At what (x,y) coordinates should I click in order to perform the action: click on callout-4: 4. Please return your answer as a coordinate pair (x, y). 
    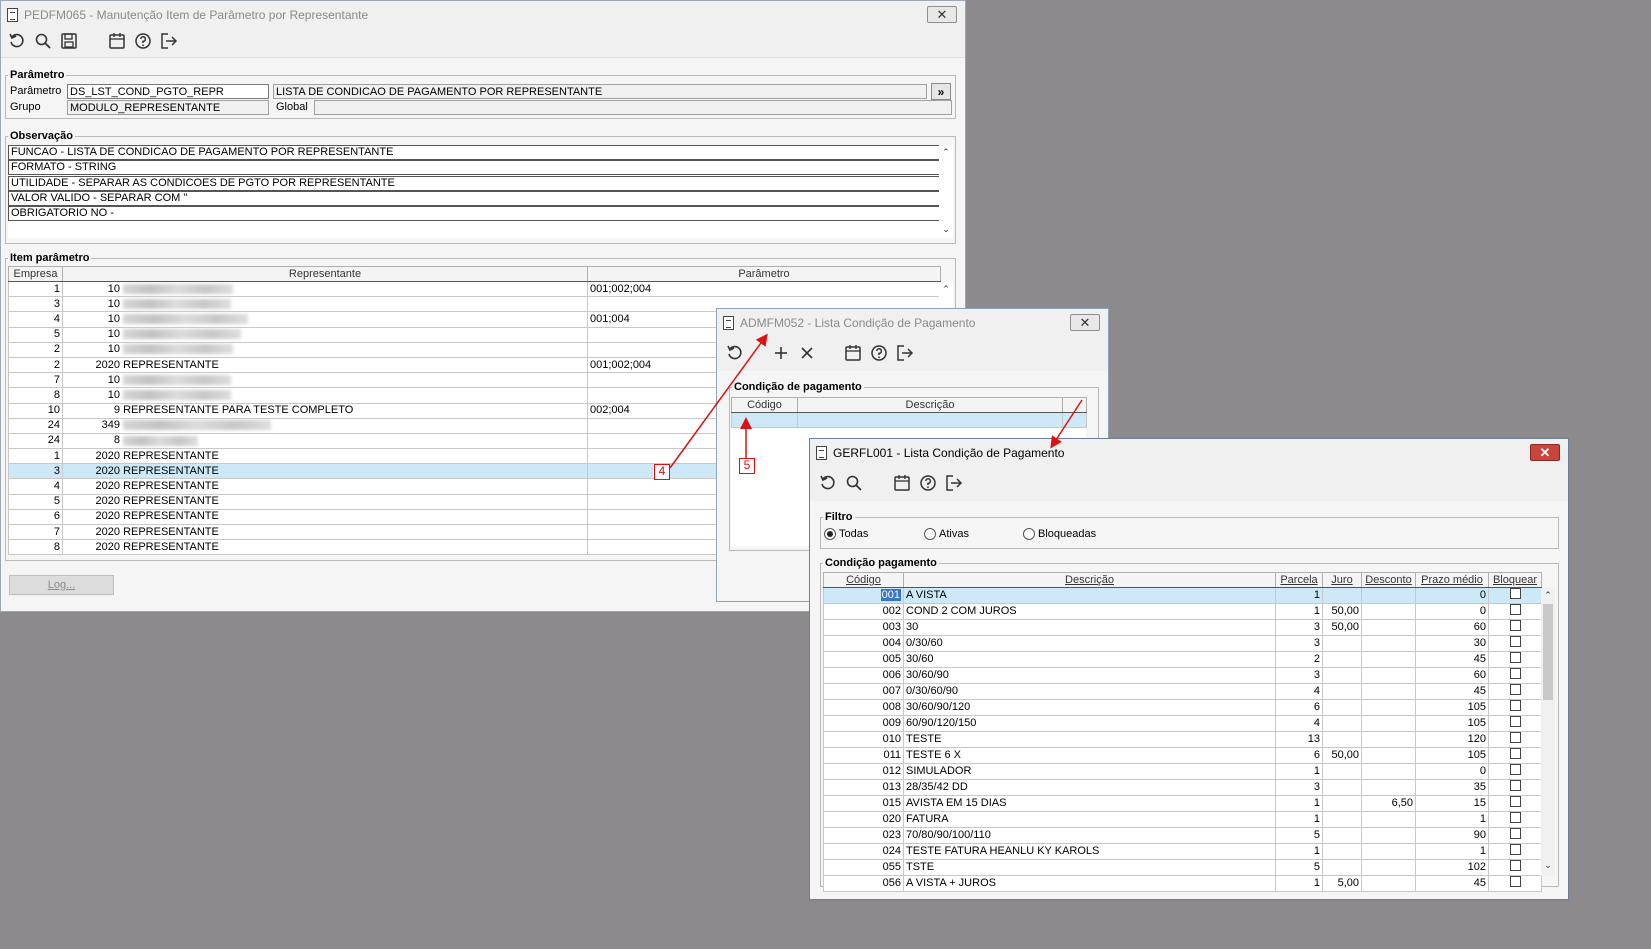
    Looking at the image, I should click on (662, 472).